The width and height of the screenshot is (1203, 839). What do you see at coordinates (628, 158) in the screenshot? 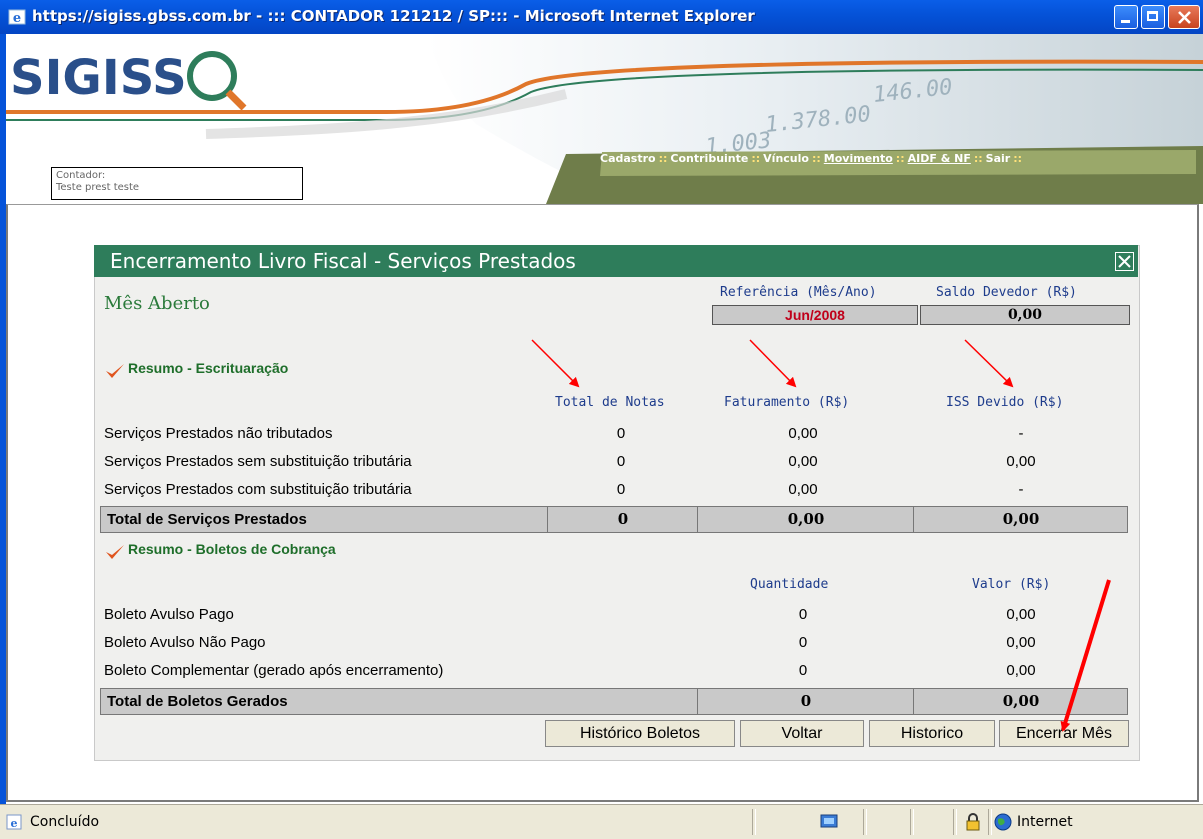
I see `menu-item-cadastro: Cadastro` at bounding box center [628, 158].